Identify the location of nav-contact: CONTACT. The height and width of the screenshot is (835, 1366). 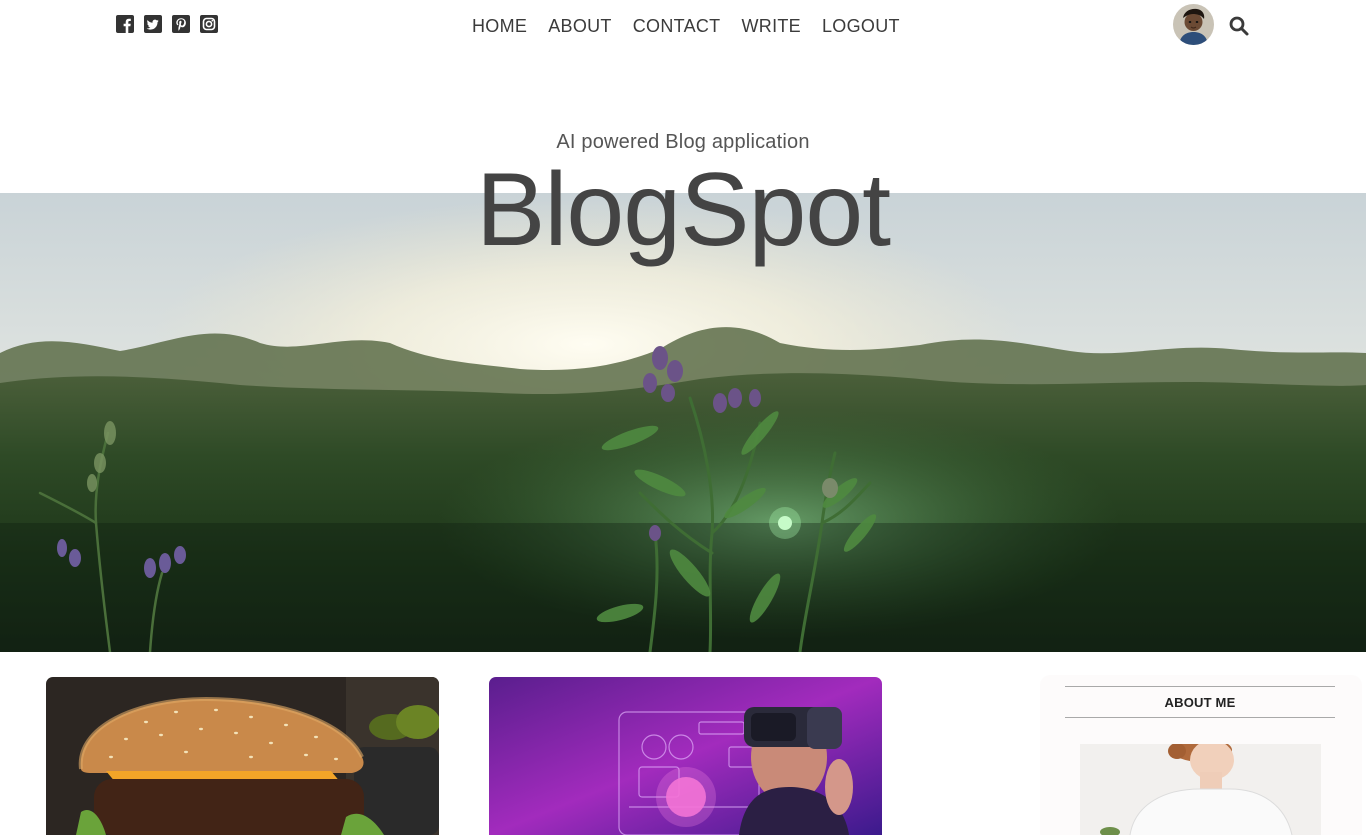
(677, 26).